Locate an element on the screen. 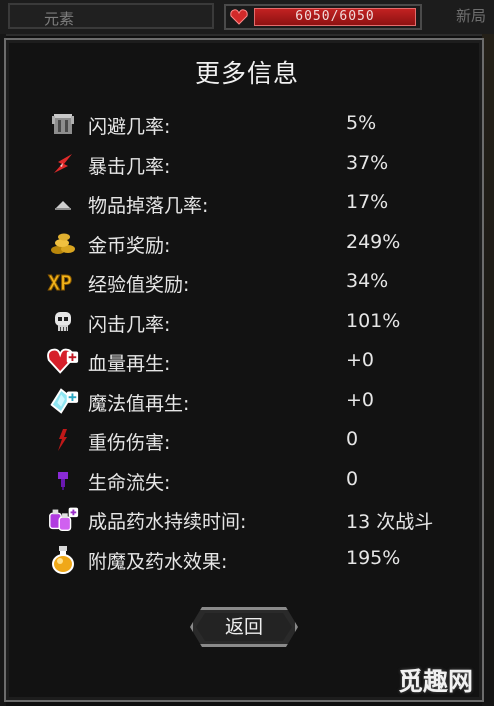  stat-label: 物品掉落几率: is located at coordinates (148, 206).